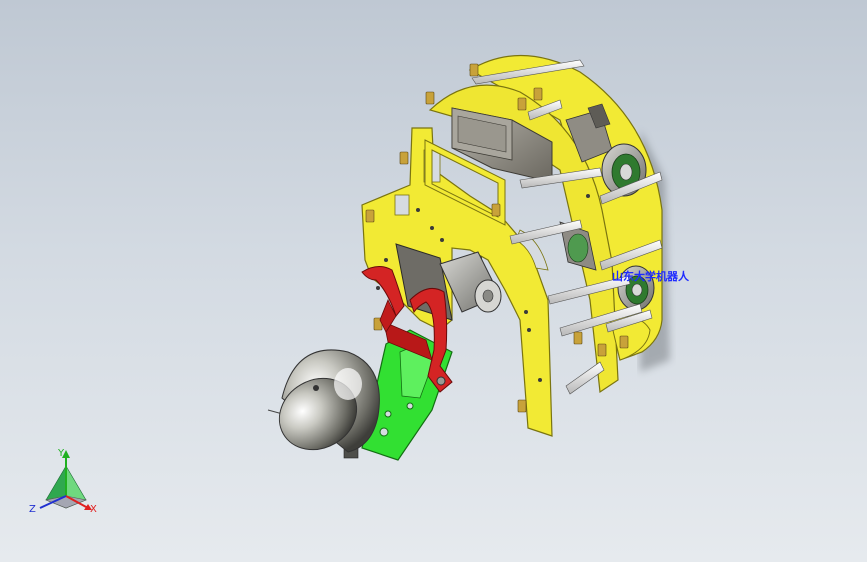 The width and height of the screenshot is (867, 562). Describe the element at coordinates (93, 509) in the screenshot. I see `x-axis-label: X` at that location.